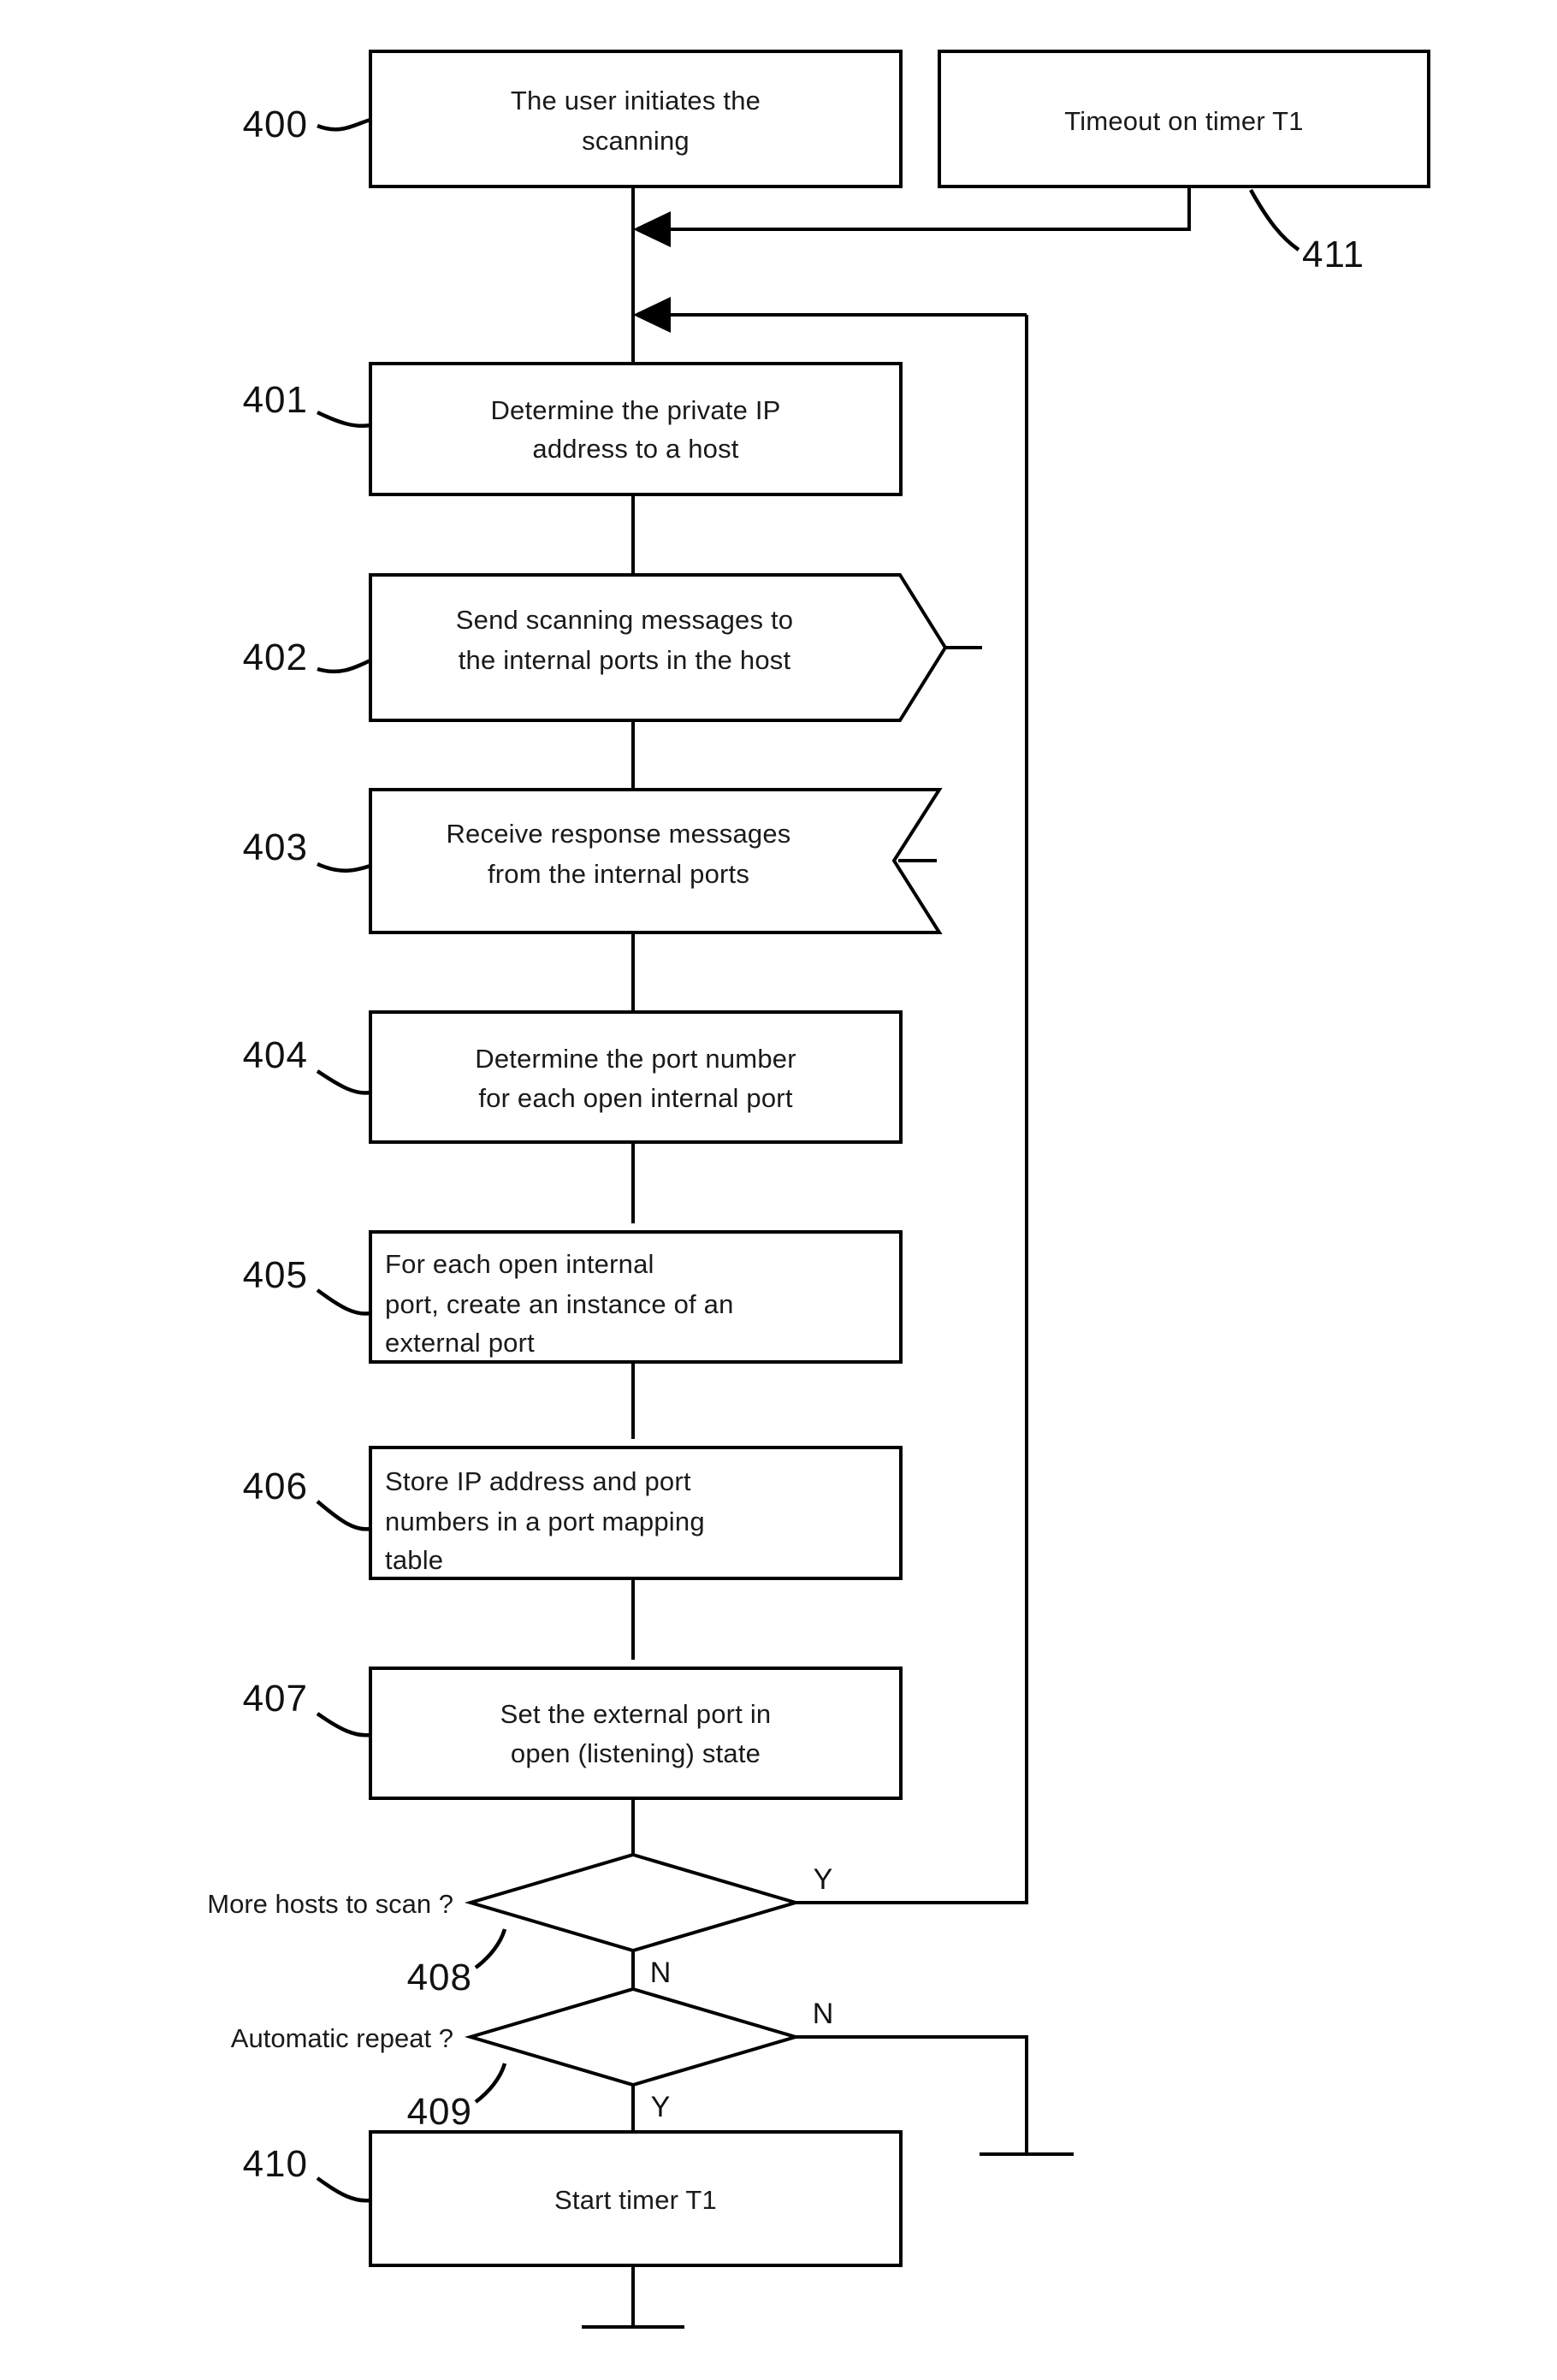  I want to click on node-408-branch-yes: Y, so click(823, 1880).